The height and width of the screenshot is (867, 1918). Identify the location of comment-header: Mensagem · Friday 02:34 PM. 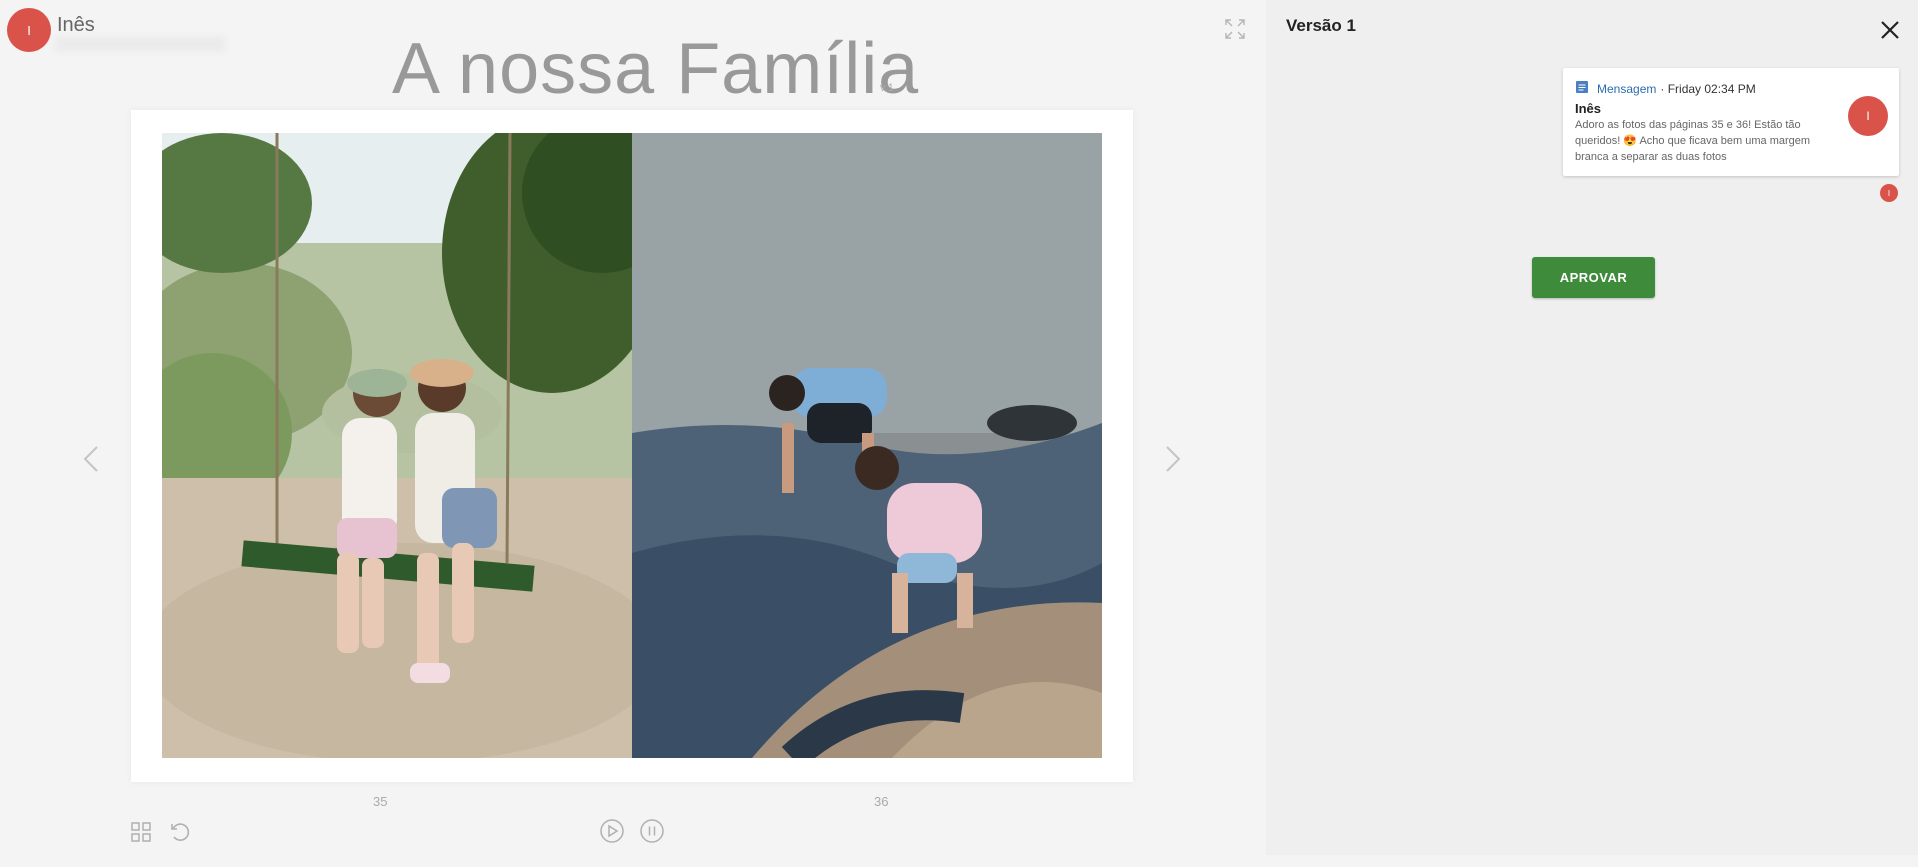
(1665, 88).